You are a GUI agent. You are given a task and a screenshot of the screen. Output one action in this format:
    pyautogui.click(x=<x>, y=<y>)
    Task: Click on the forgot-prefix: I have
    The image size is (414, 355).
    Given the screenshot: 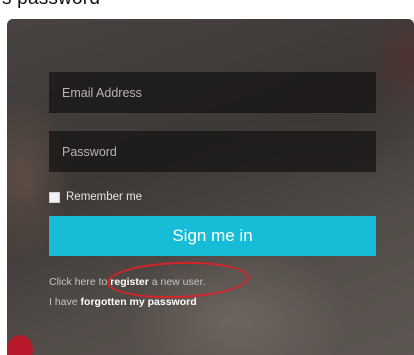 What is the action you would take?
    pyautogui.click(x=65, y=302)
    